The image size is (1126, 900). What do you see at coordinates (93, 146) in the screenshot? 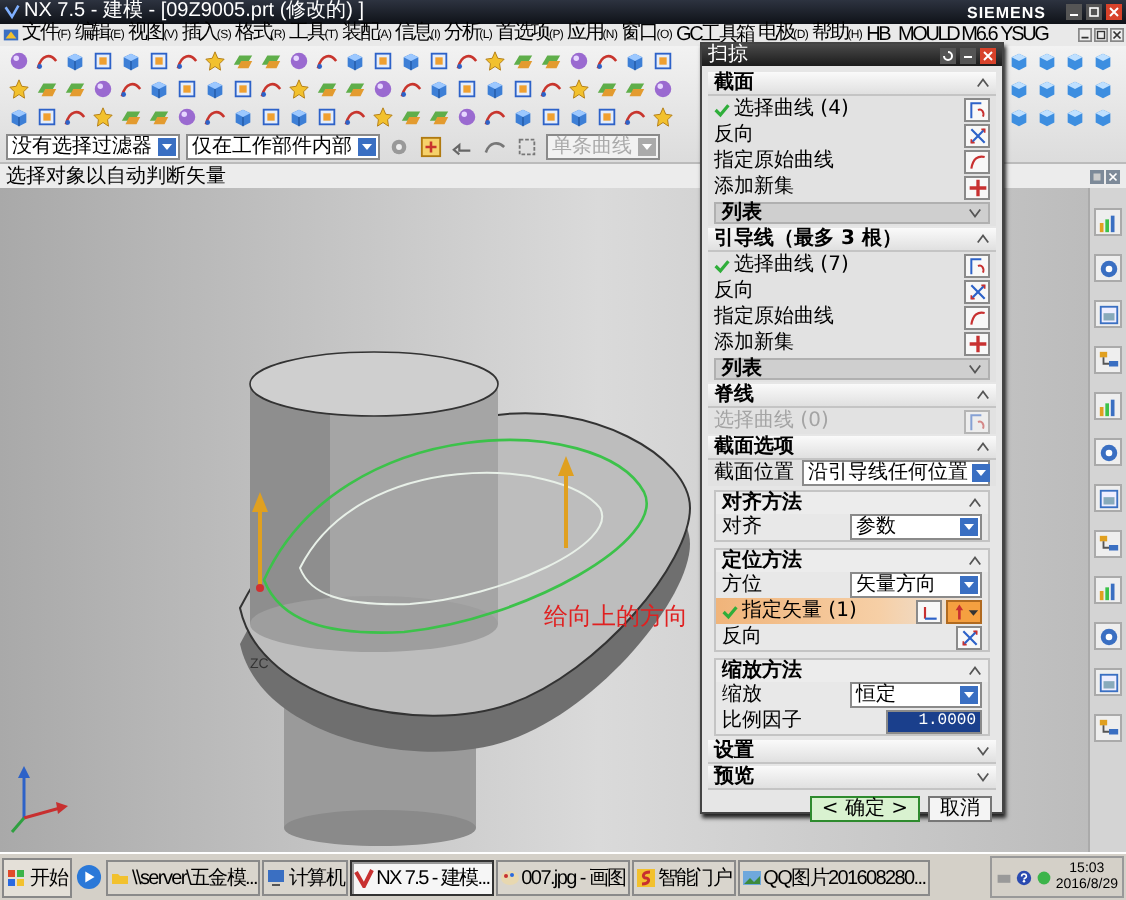
I see `selection-filter-dropdown: 没有选择过滤器` at bounding box center [93, 146].